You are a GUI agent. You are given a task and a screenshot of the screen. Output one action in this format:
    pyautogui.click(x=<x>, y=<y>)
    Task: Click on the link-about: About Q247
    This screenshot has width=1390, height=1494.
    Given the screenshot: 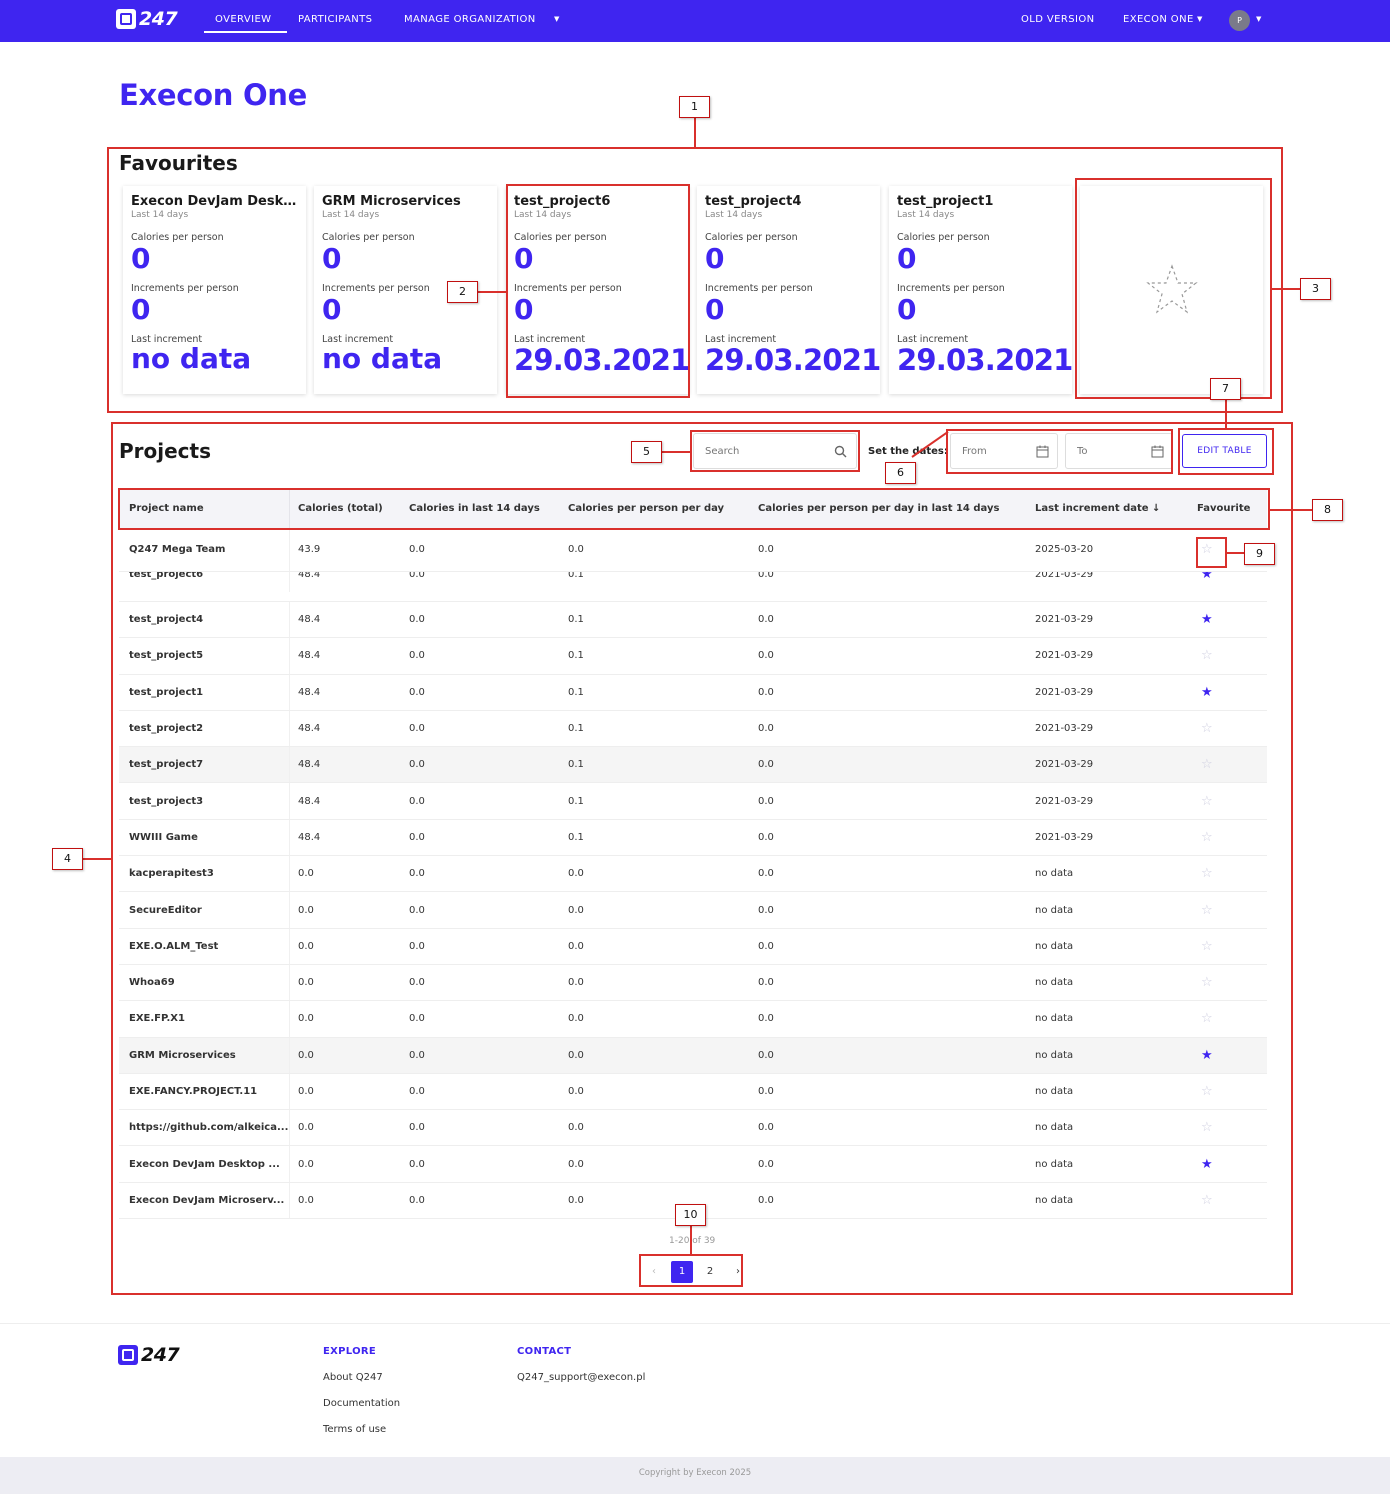 What is the action you would take?
    pyautogui.click(x=353, y=1377)
    